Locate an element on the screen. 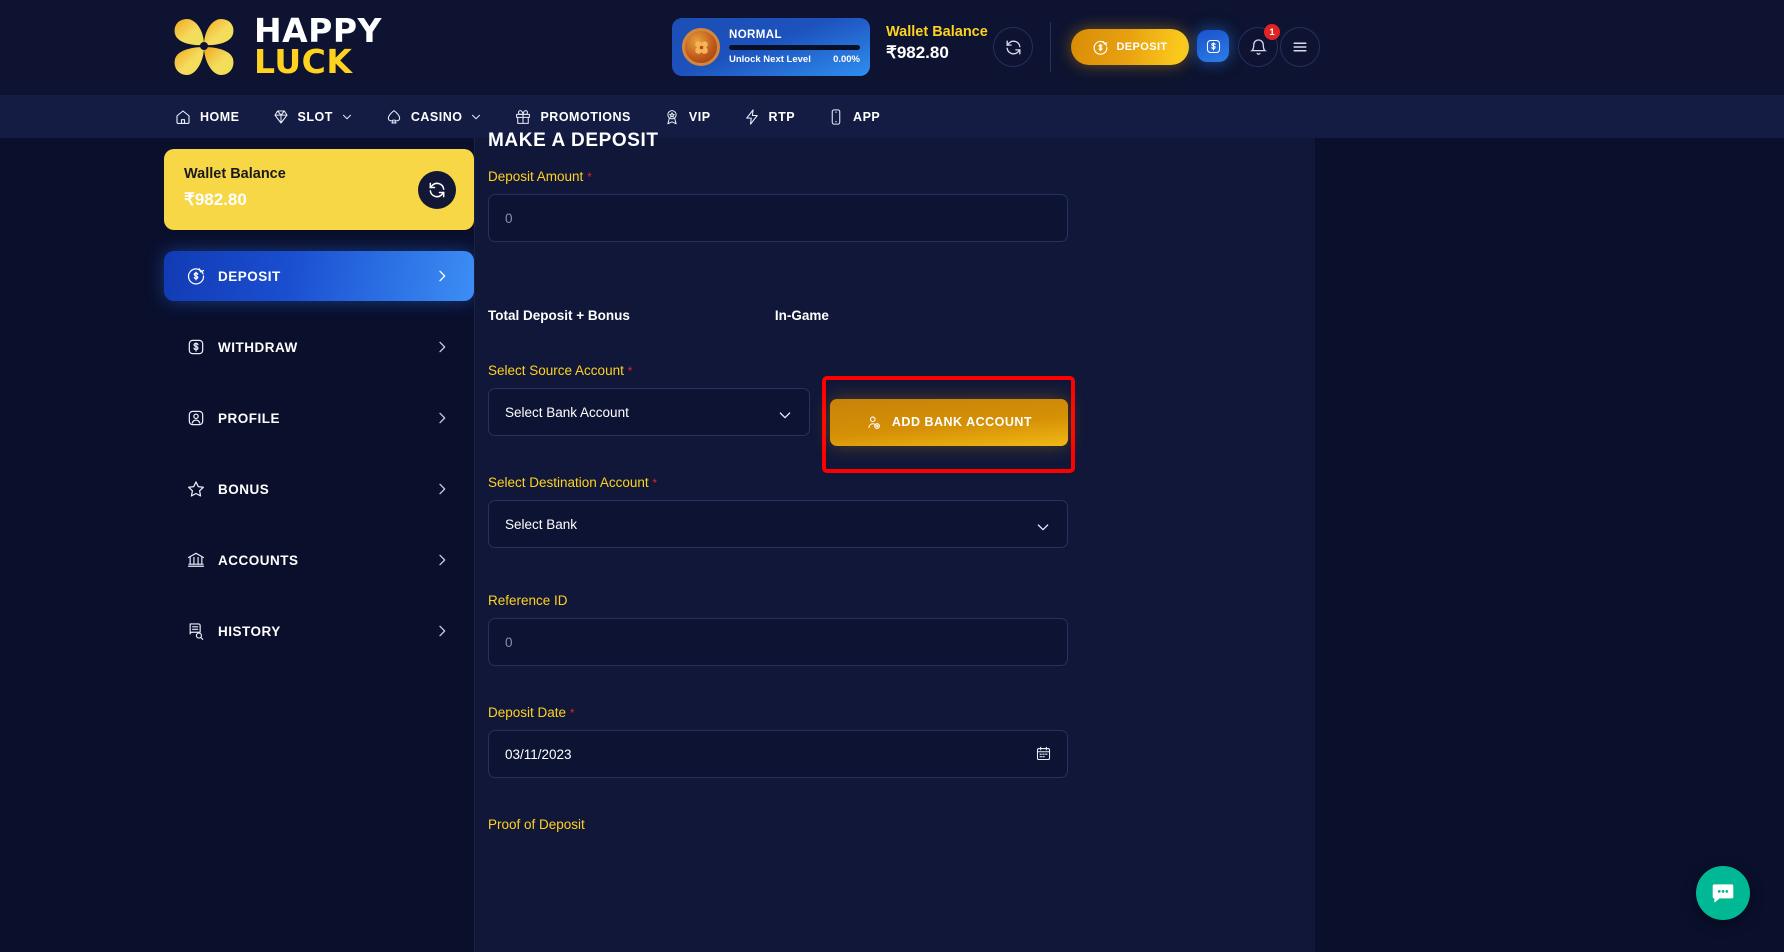 The height and width of the screenshot is (952, 1784). reference-id-field: Reference ID is located at coordinates (778, 629).